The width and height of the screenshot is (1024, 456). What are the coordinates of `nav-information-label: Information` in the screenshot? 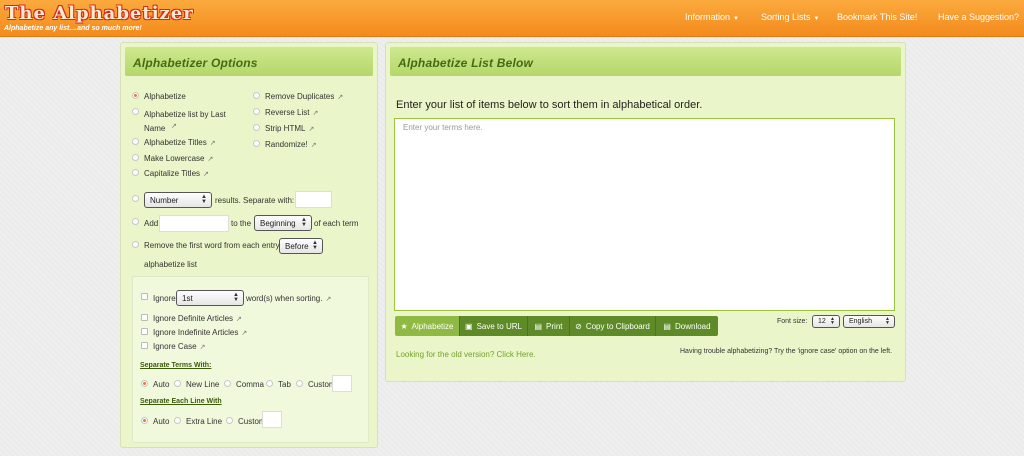 It's located at (708, 17).